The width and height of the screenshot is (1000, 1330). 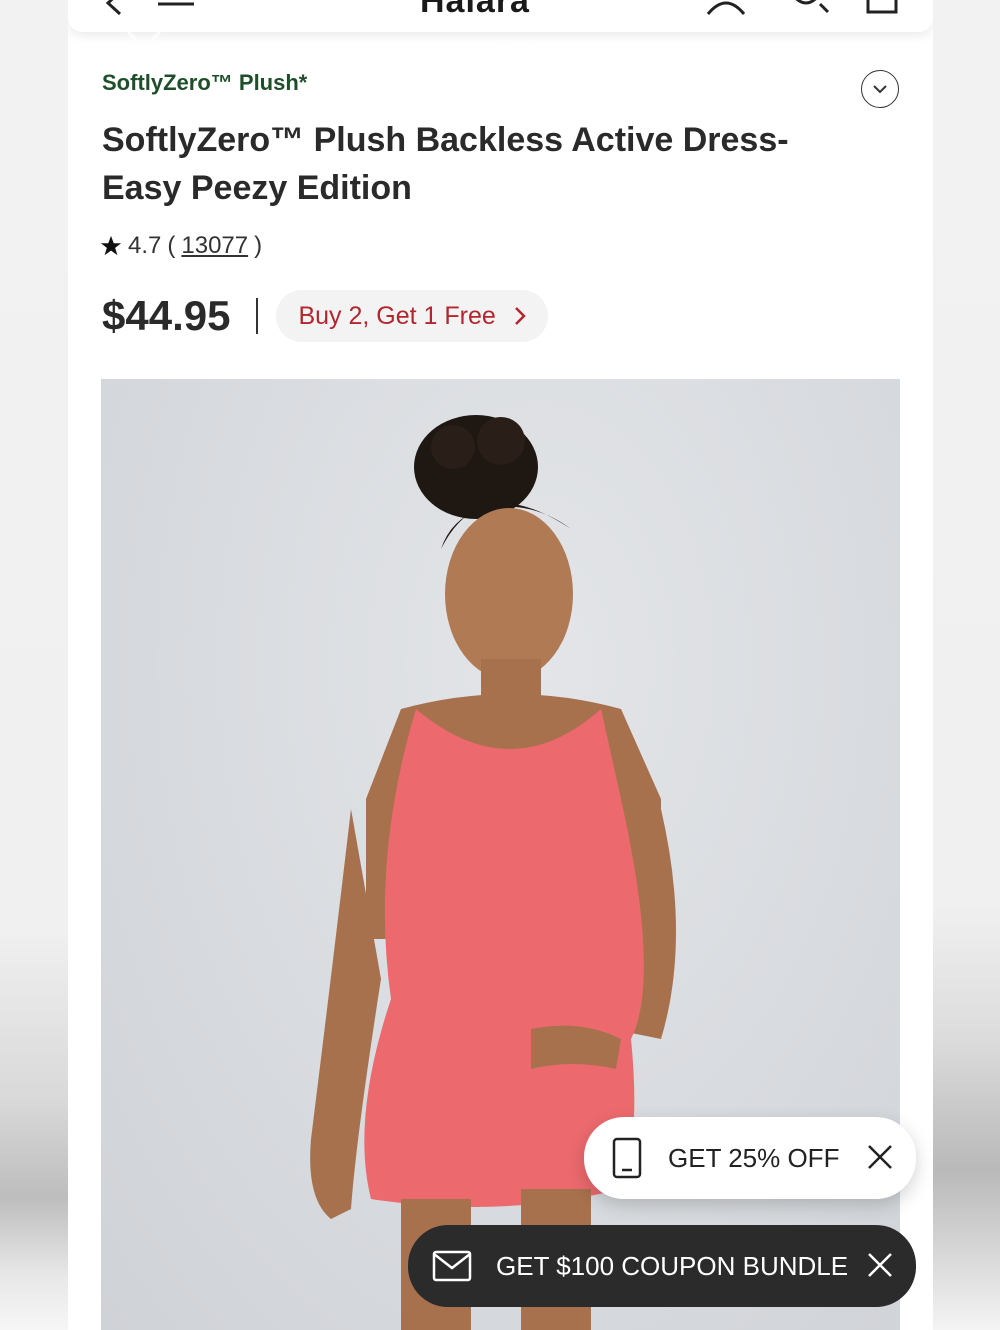 What do you see at coordinates (115, 10) in the screenshot?
I see `back-arrow-icon` at bounding box center [115, 10].